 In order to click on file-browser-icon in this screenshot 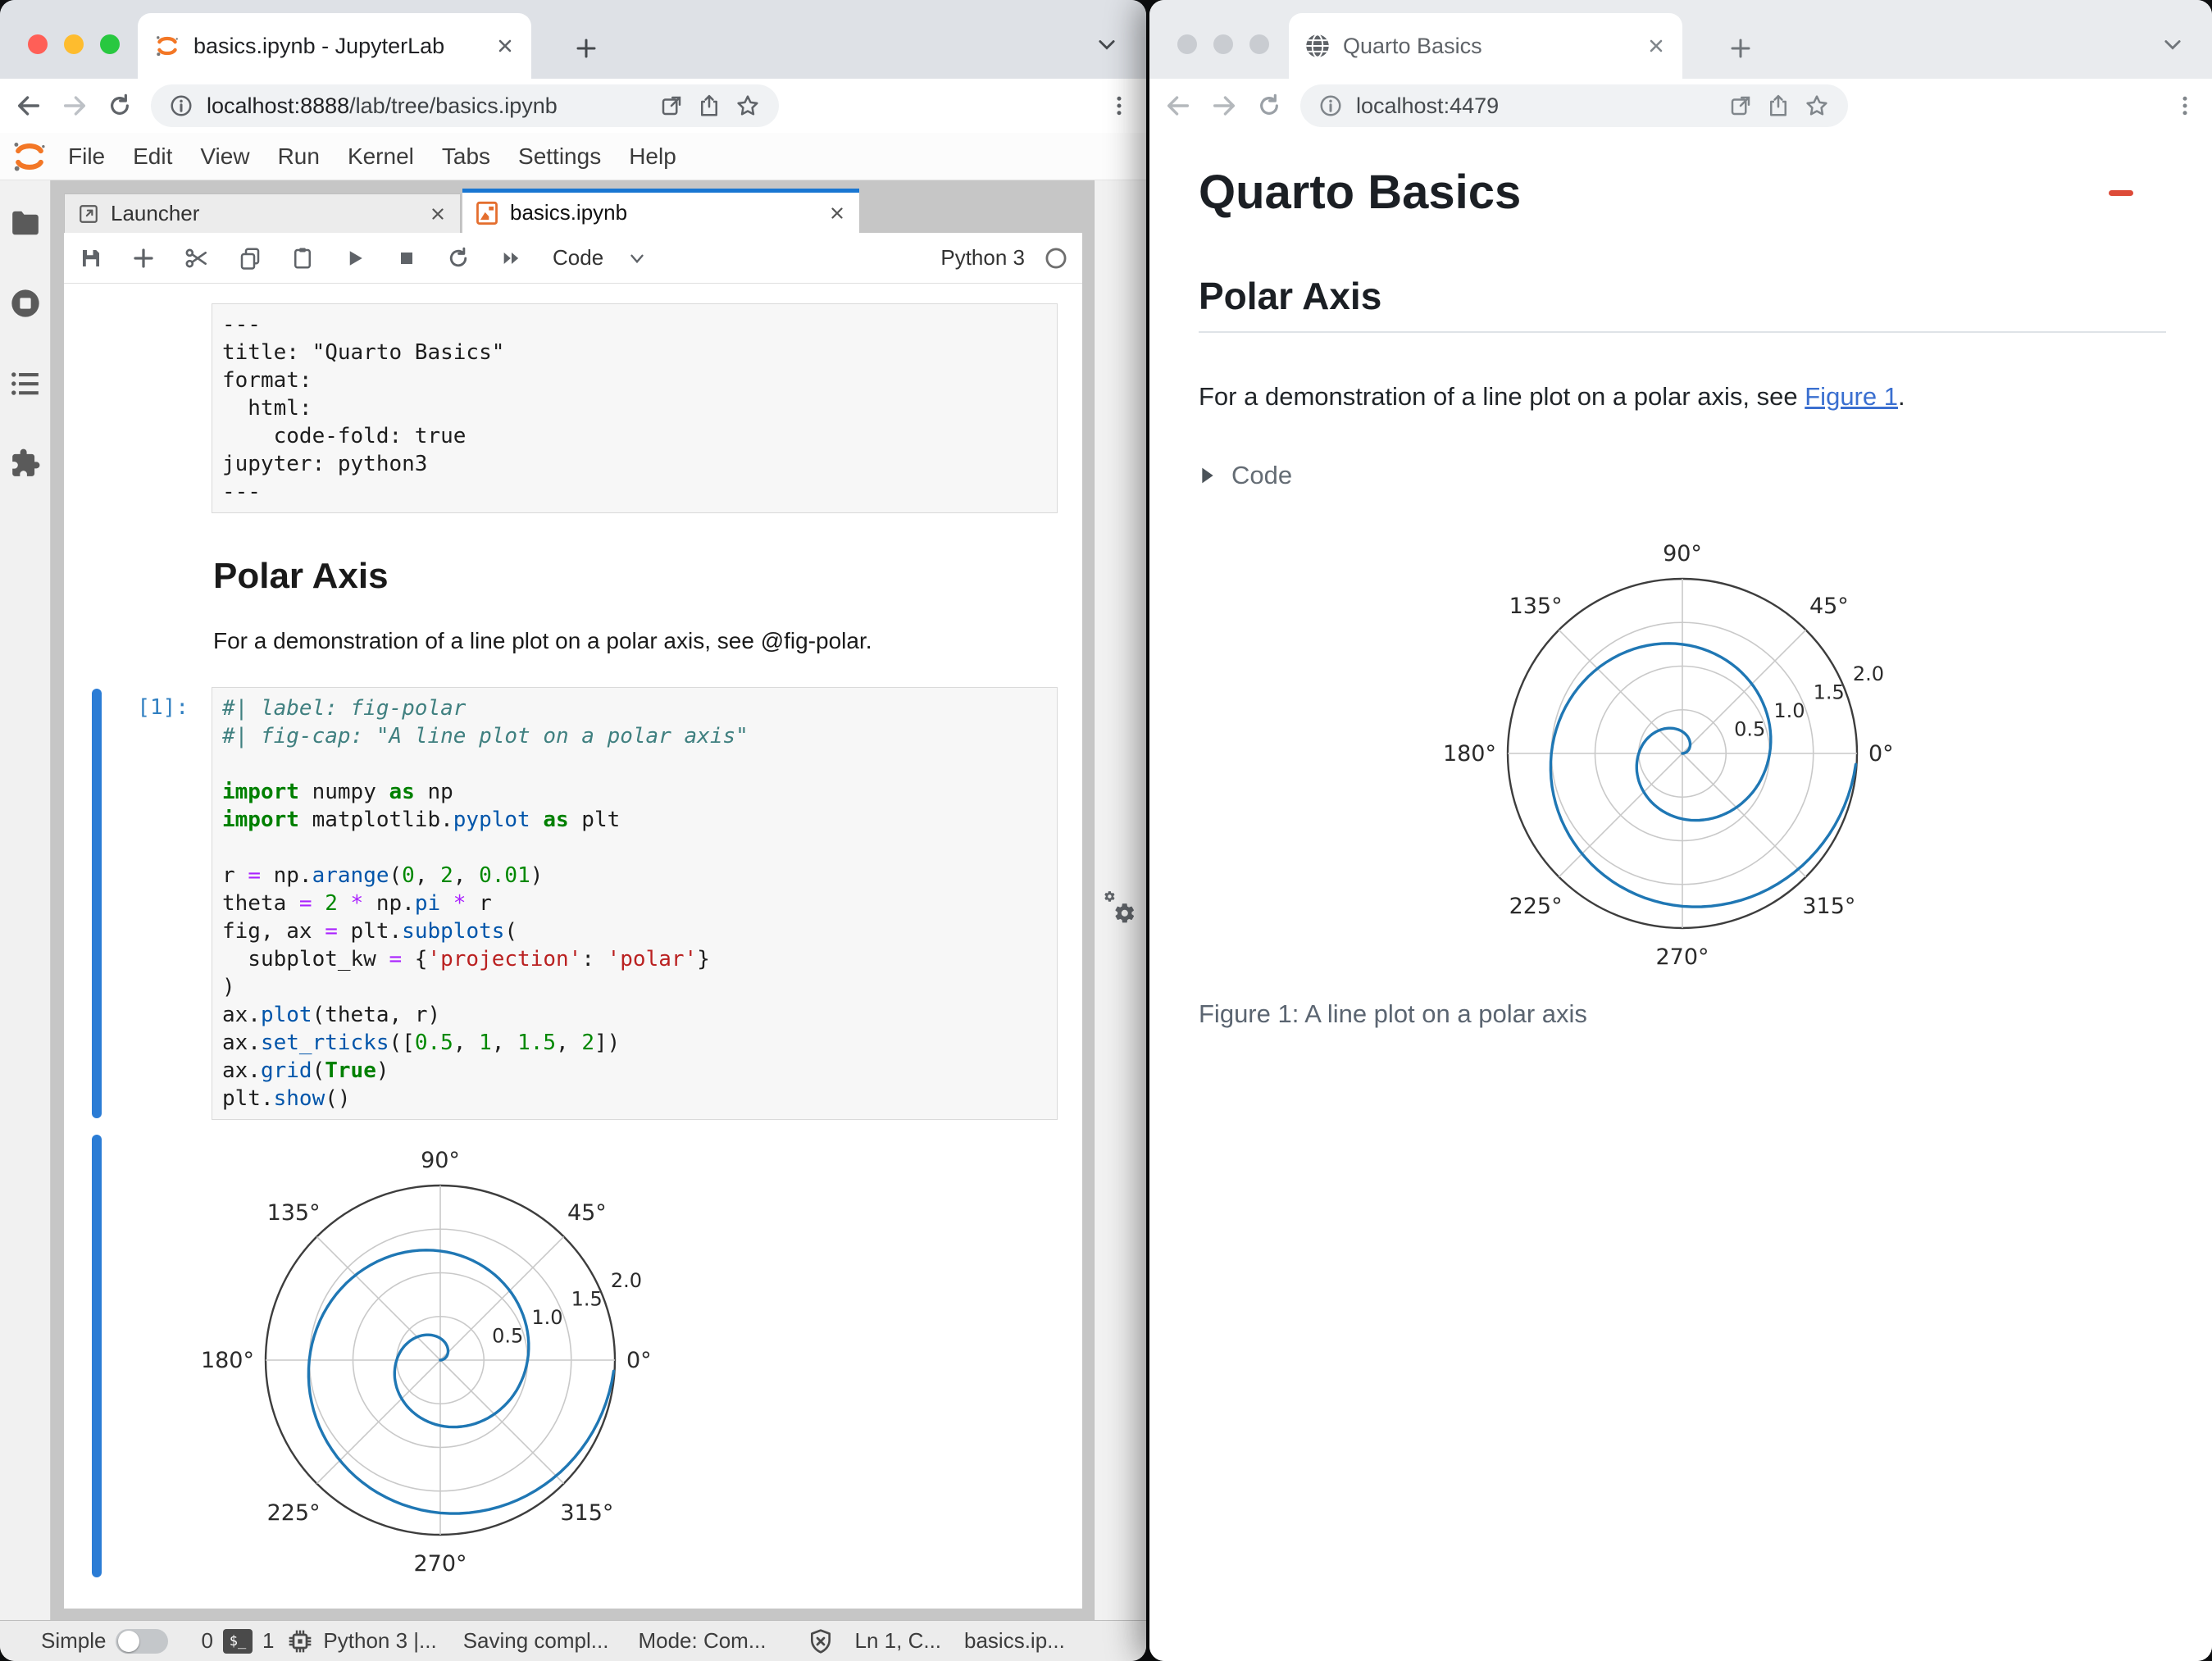, I will do `click(26, 223)`.